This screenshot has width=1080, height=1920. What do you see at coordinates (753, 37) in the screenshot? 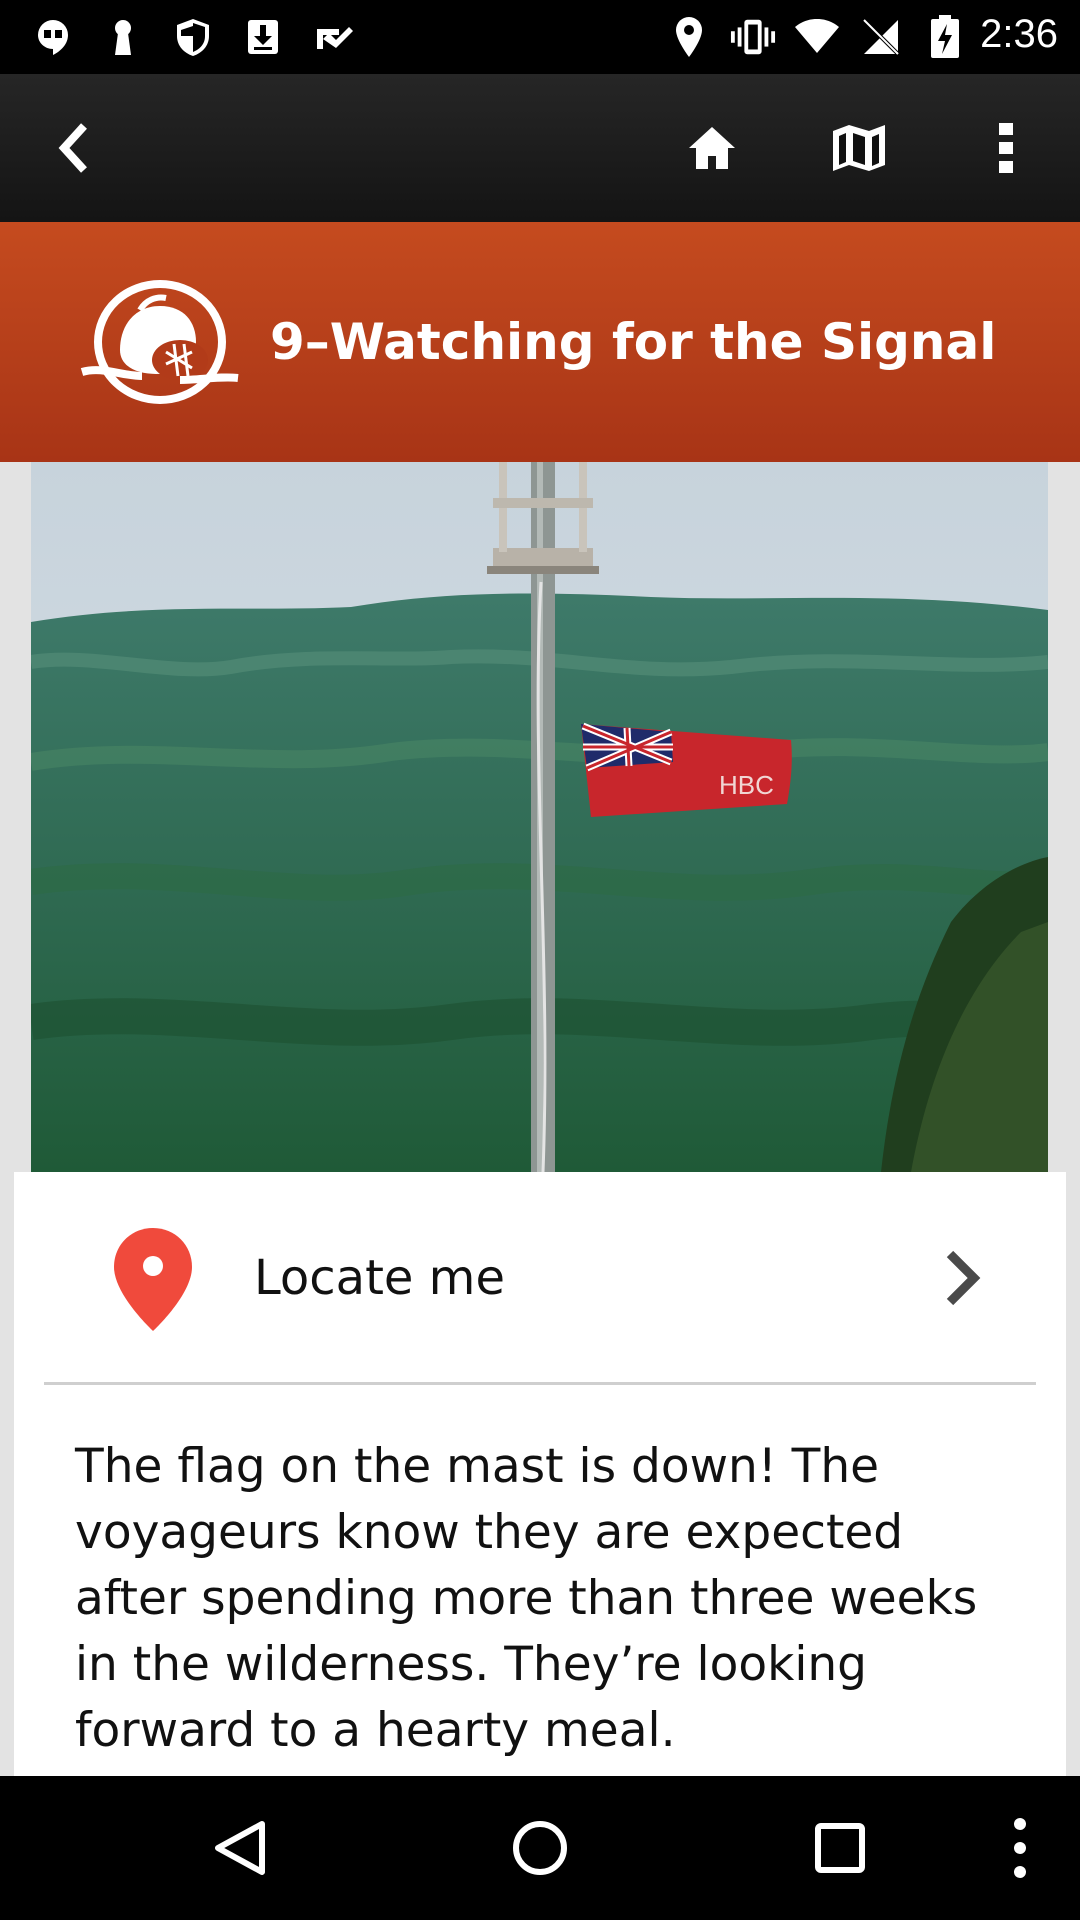
I see `vibrate-icon` at bounding box center [753, 37].